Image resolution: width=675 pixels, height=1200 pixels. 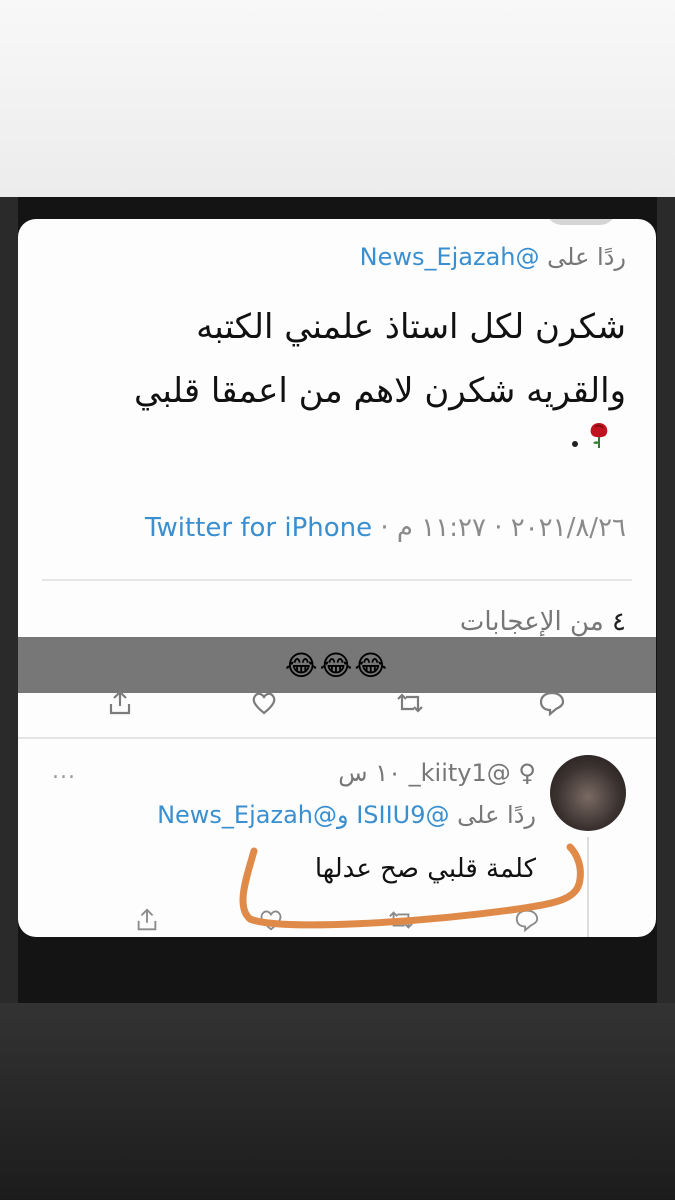 I want to click on reply-username: @kiity1_, so click(x=460, y=773).